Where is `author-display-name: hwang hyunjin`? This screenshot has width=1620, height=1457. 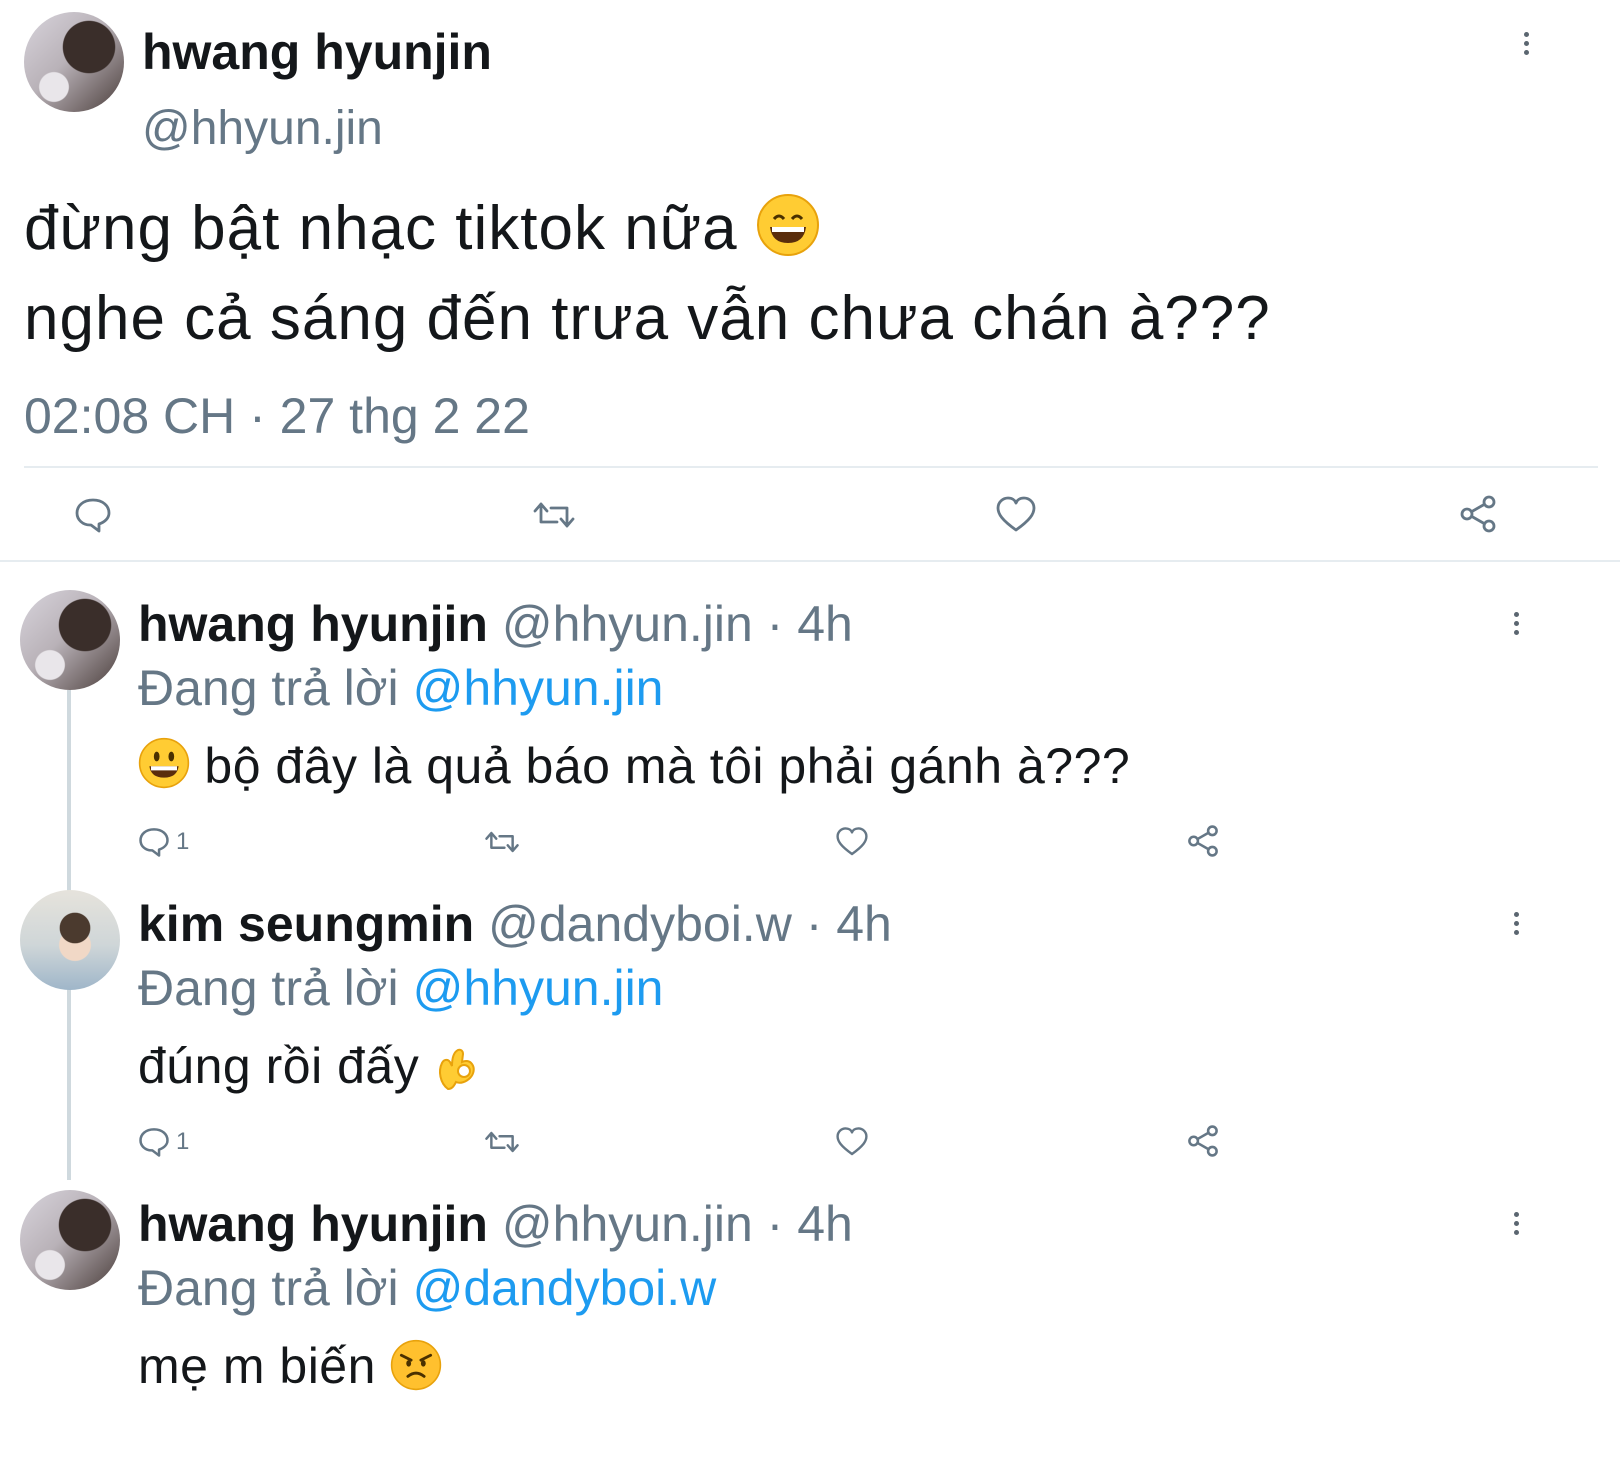 author-display-name: hwang hyunjin is located at coordinates (317, 52).